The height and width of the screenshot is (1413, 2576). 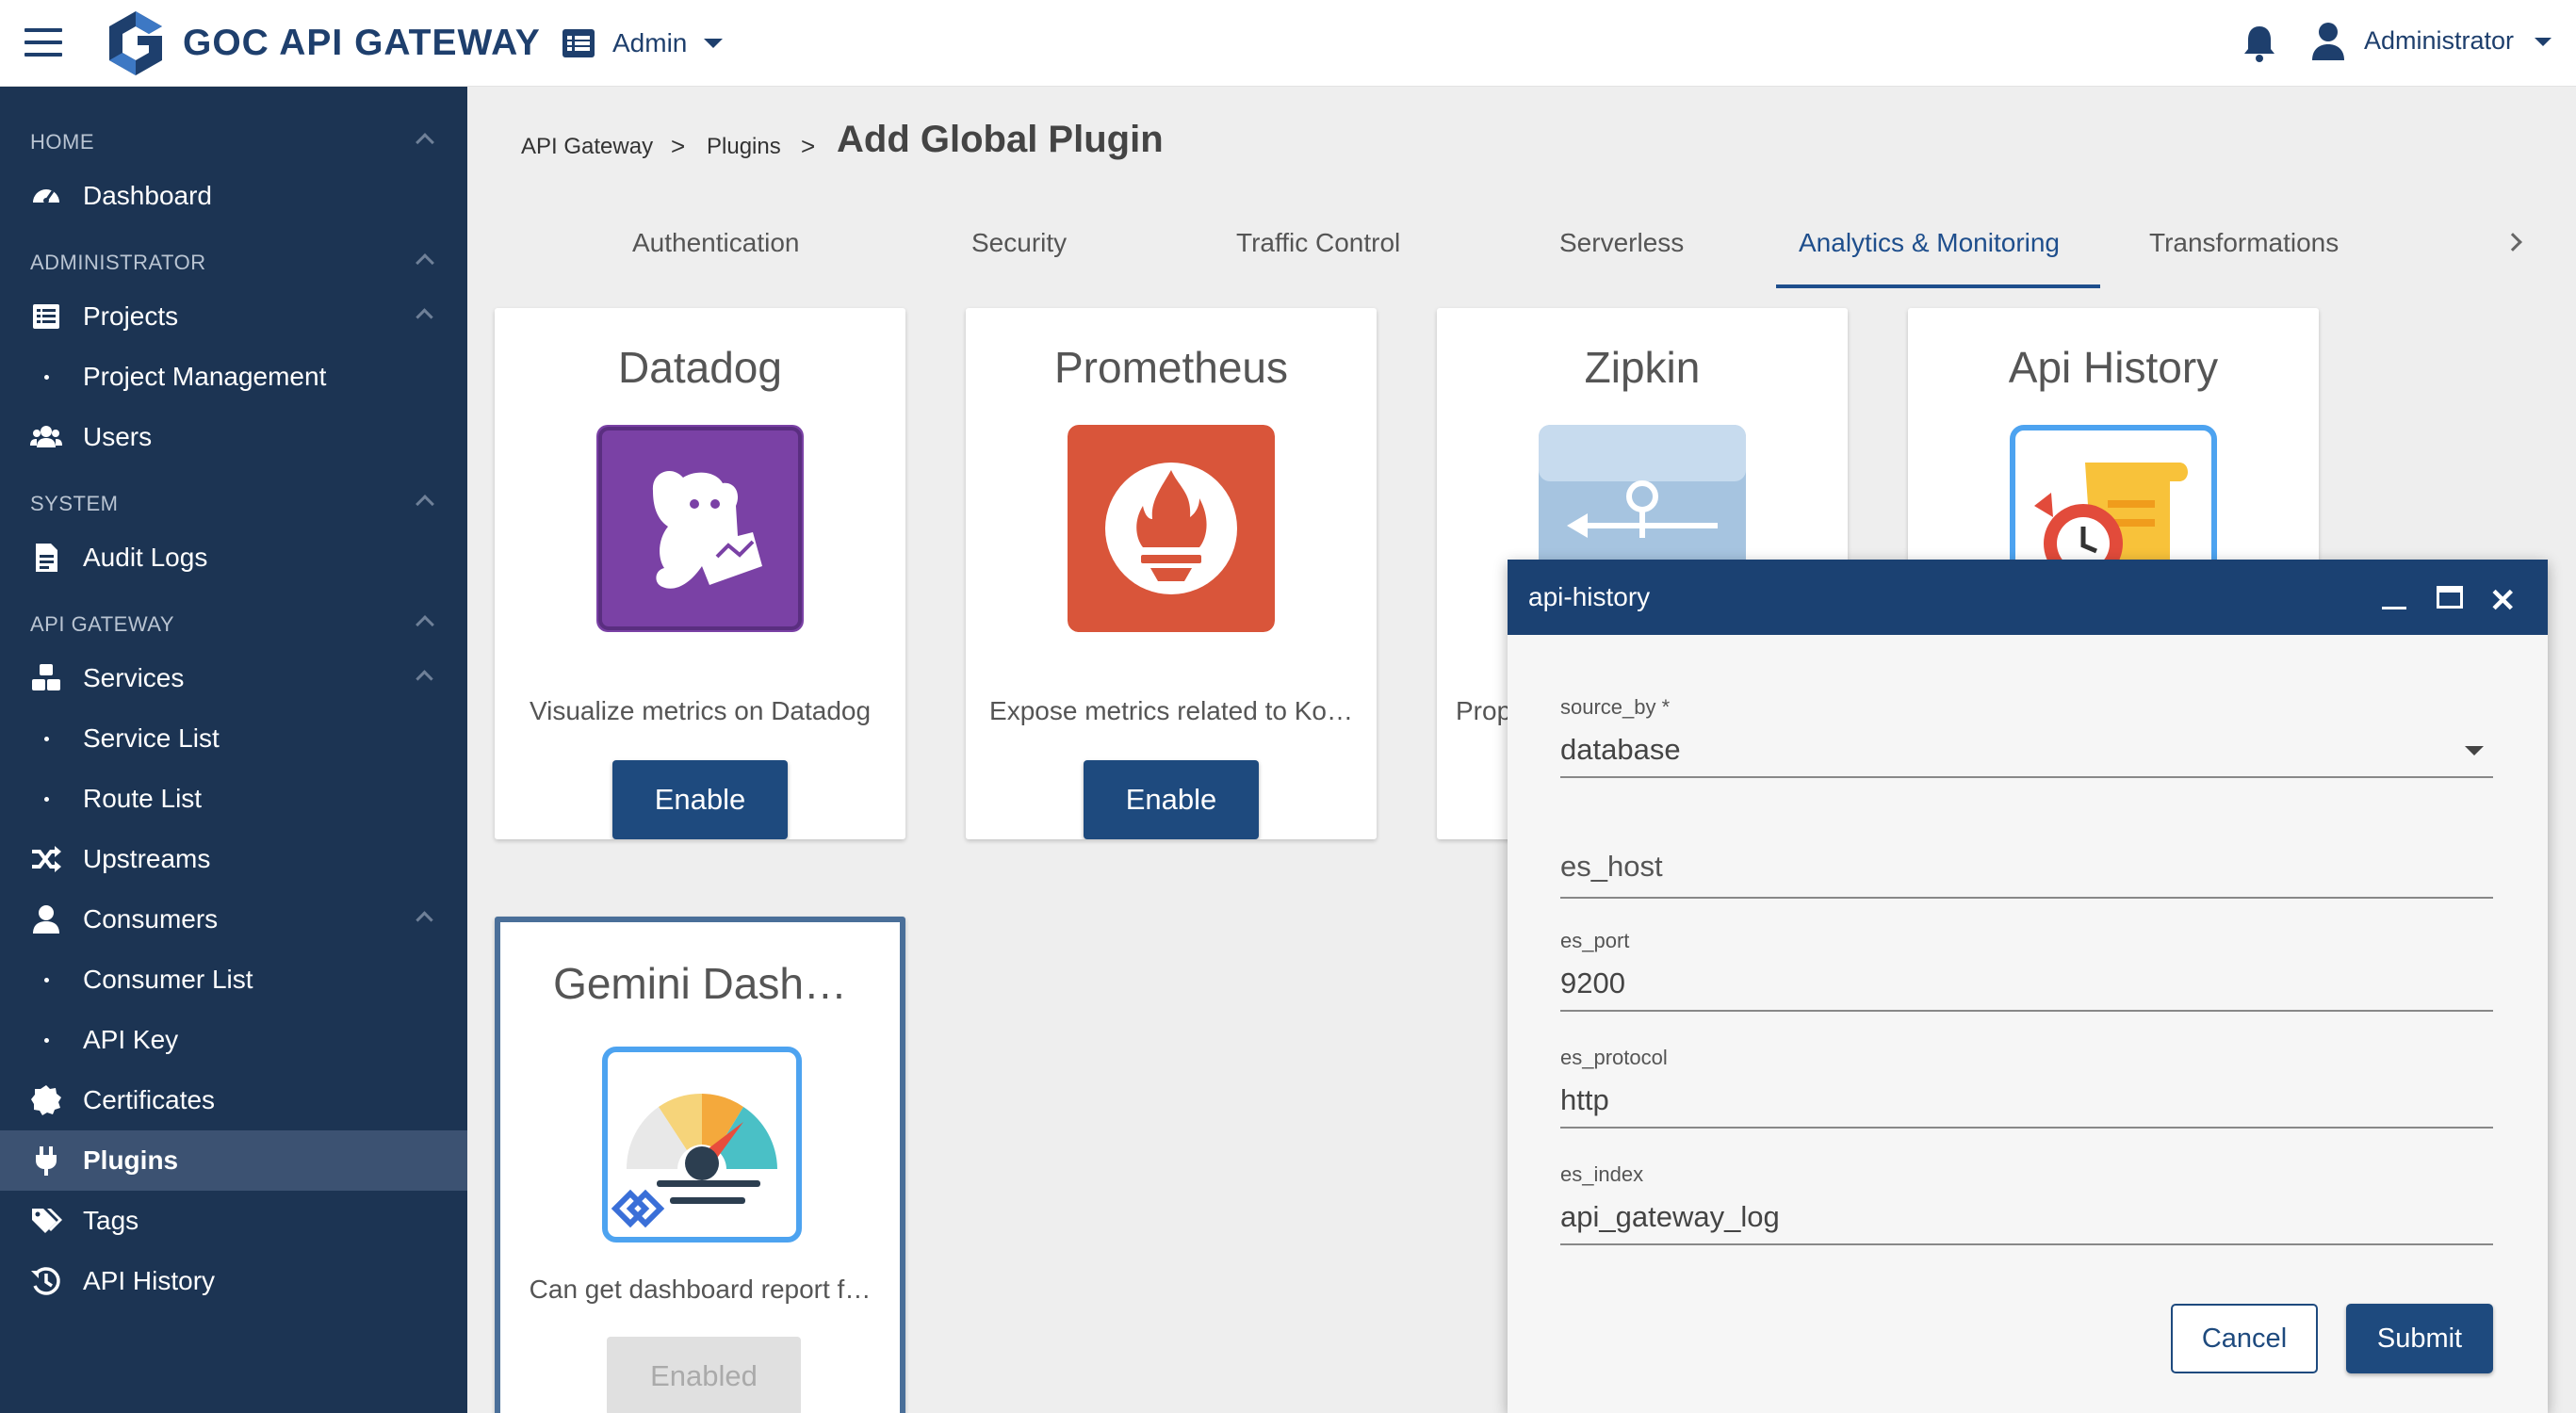 What do you see at coordinates (2026, 1206) in the screenshot?
I see `es-index-field: es_index api_gateway_log` at bounding box center [2026, 1206].